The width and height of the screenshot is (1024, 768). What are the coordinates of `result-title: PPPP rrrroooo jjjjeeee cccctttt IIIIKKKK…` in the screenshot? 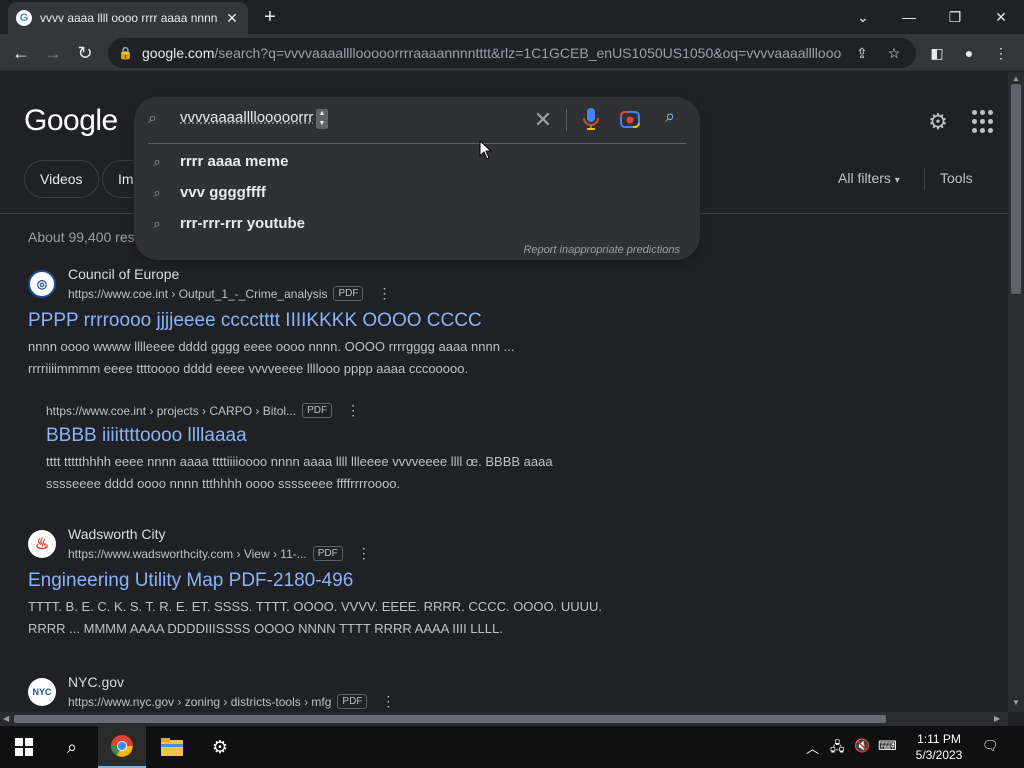 It's located at (328, 321).